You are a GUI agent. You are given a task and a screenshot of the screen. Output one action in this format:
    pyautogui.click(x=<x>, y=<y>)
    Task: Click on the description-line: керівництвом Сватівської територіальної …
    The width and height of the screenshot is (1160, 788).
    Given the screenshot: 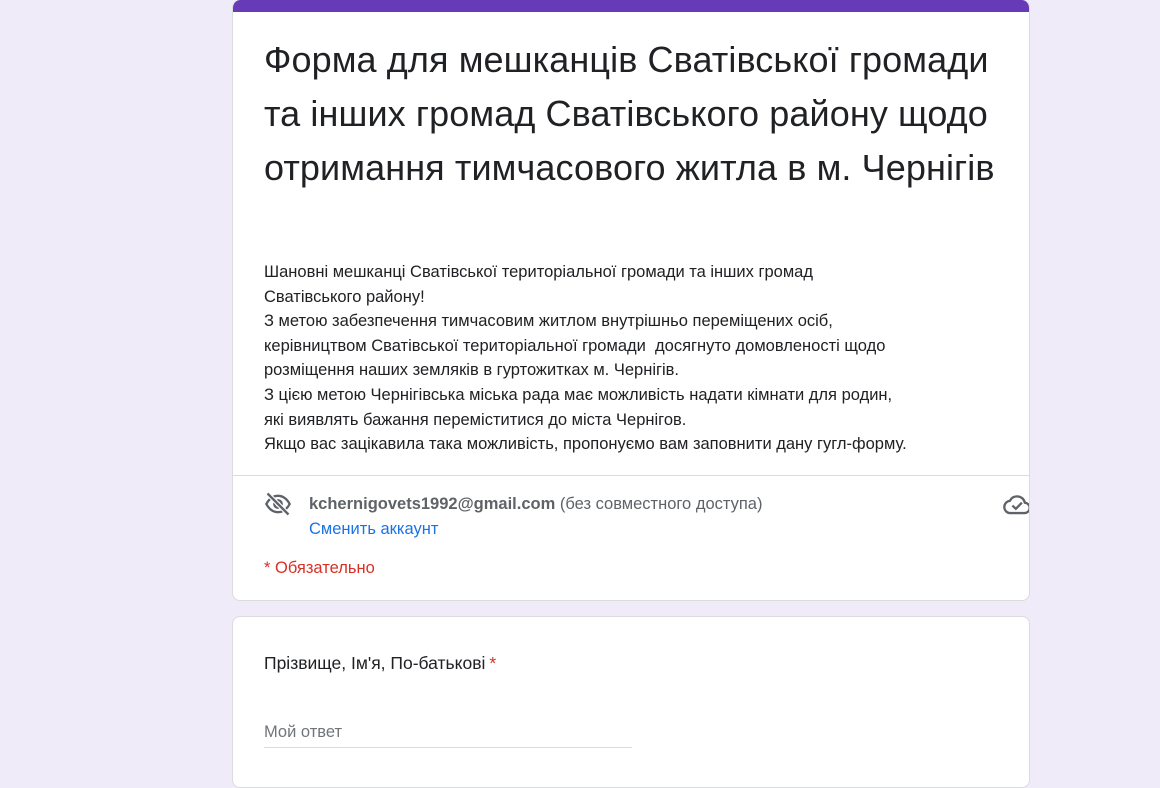 What is the action you would take?
    pyautogui.click(x=575, y=345)
    